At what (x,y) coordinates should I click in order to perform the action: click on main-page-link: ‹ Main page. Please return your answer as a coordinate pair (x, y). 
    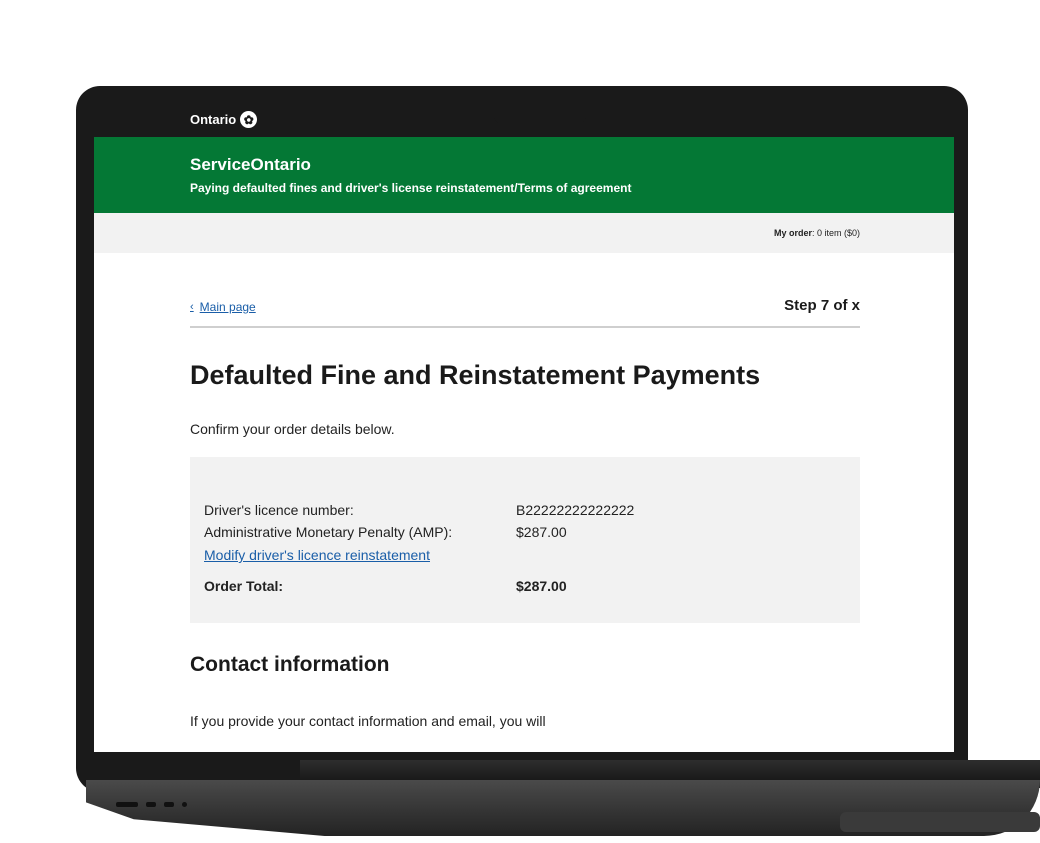
    Looking at the image, I should click on (223, 307).